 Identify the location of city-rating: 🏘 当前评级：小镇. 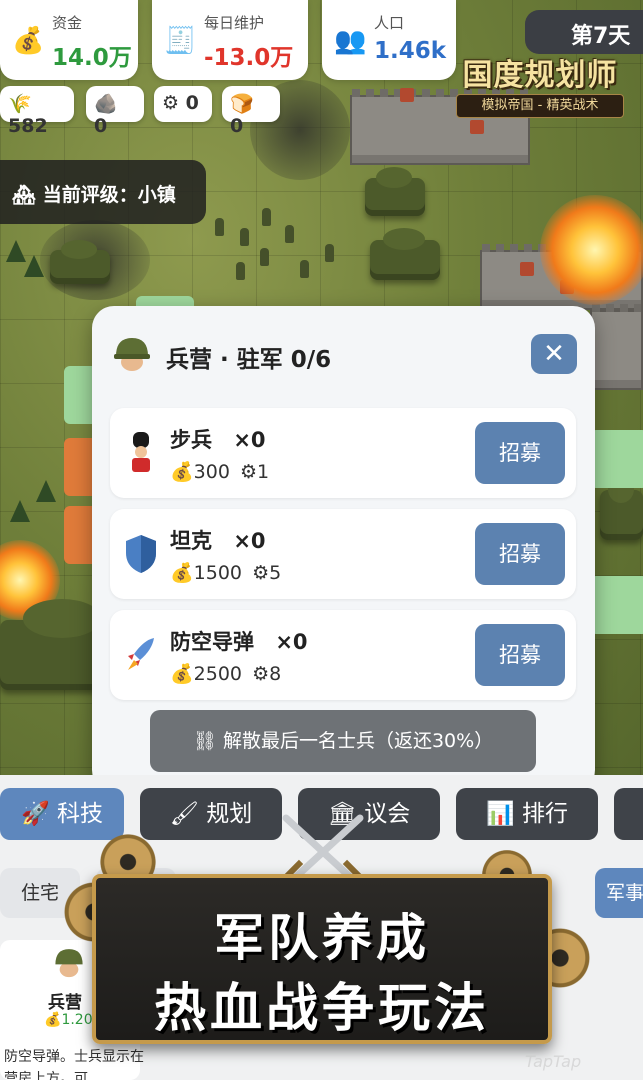
(103, 192).